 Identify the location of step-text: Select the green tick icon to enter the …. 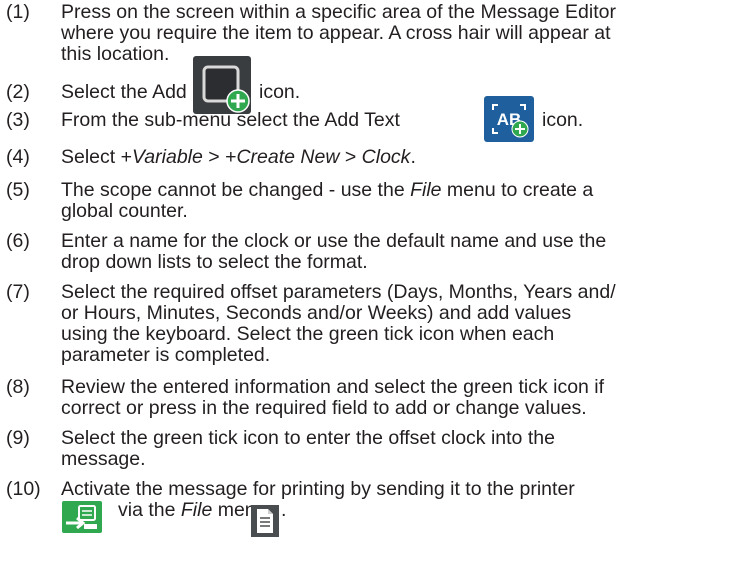
(400, 449).